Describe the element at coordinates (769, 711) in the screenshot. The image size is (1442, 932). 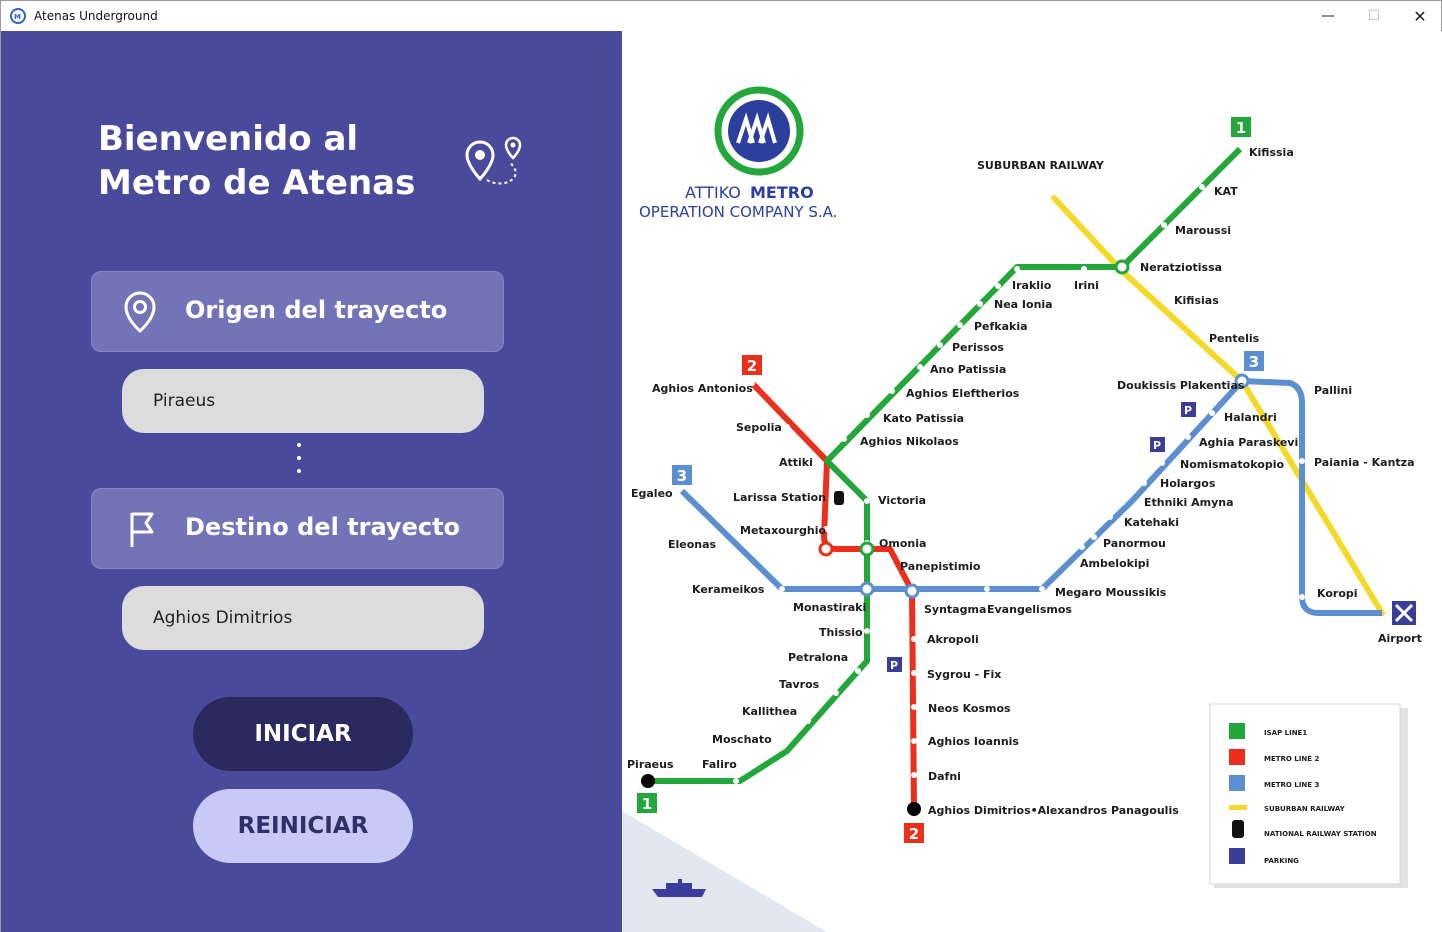
I see `station-kallithea: Kallithea` at that location.